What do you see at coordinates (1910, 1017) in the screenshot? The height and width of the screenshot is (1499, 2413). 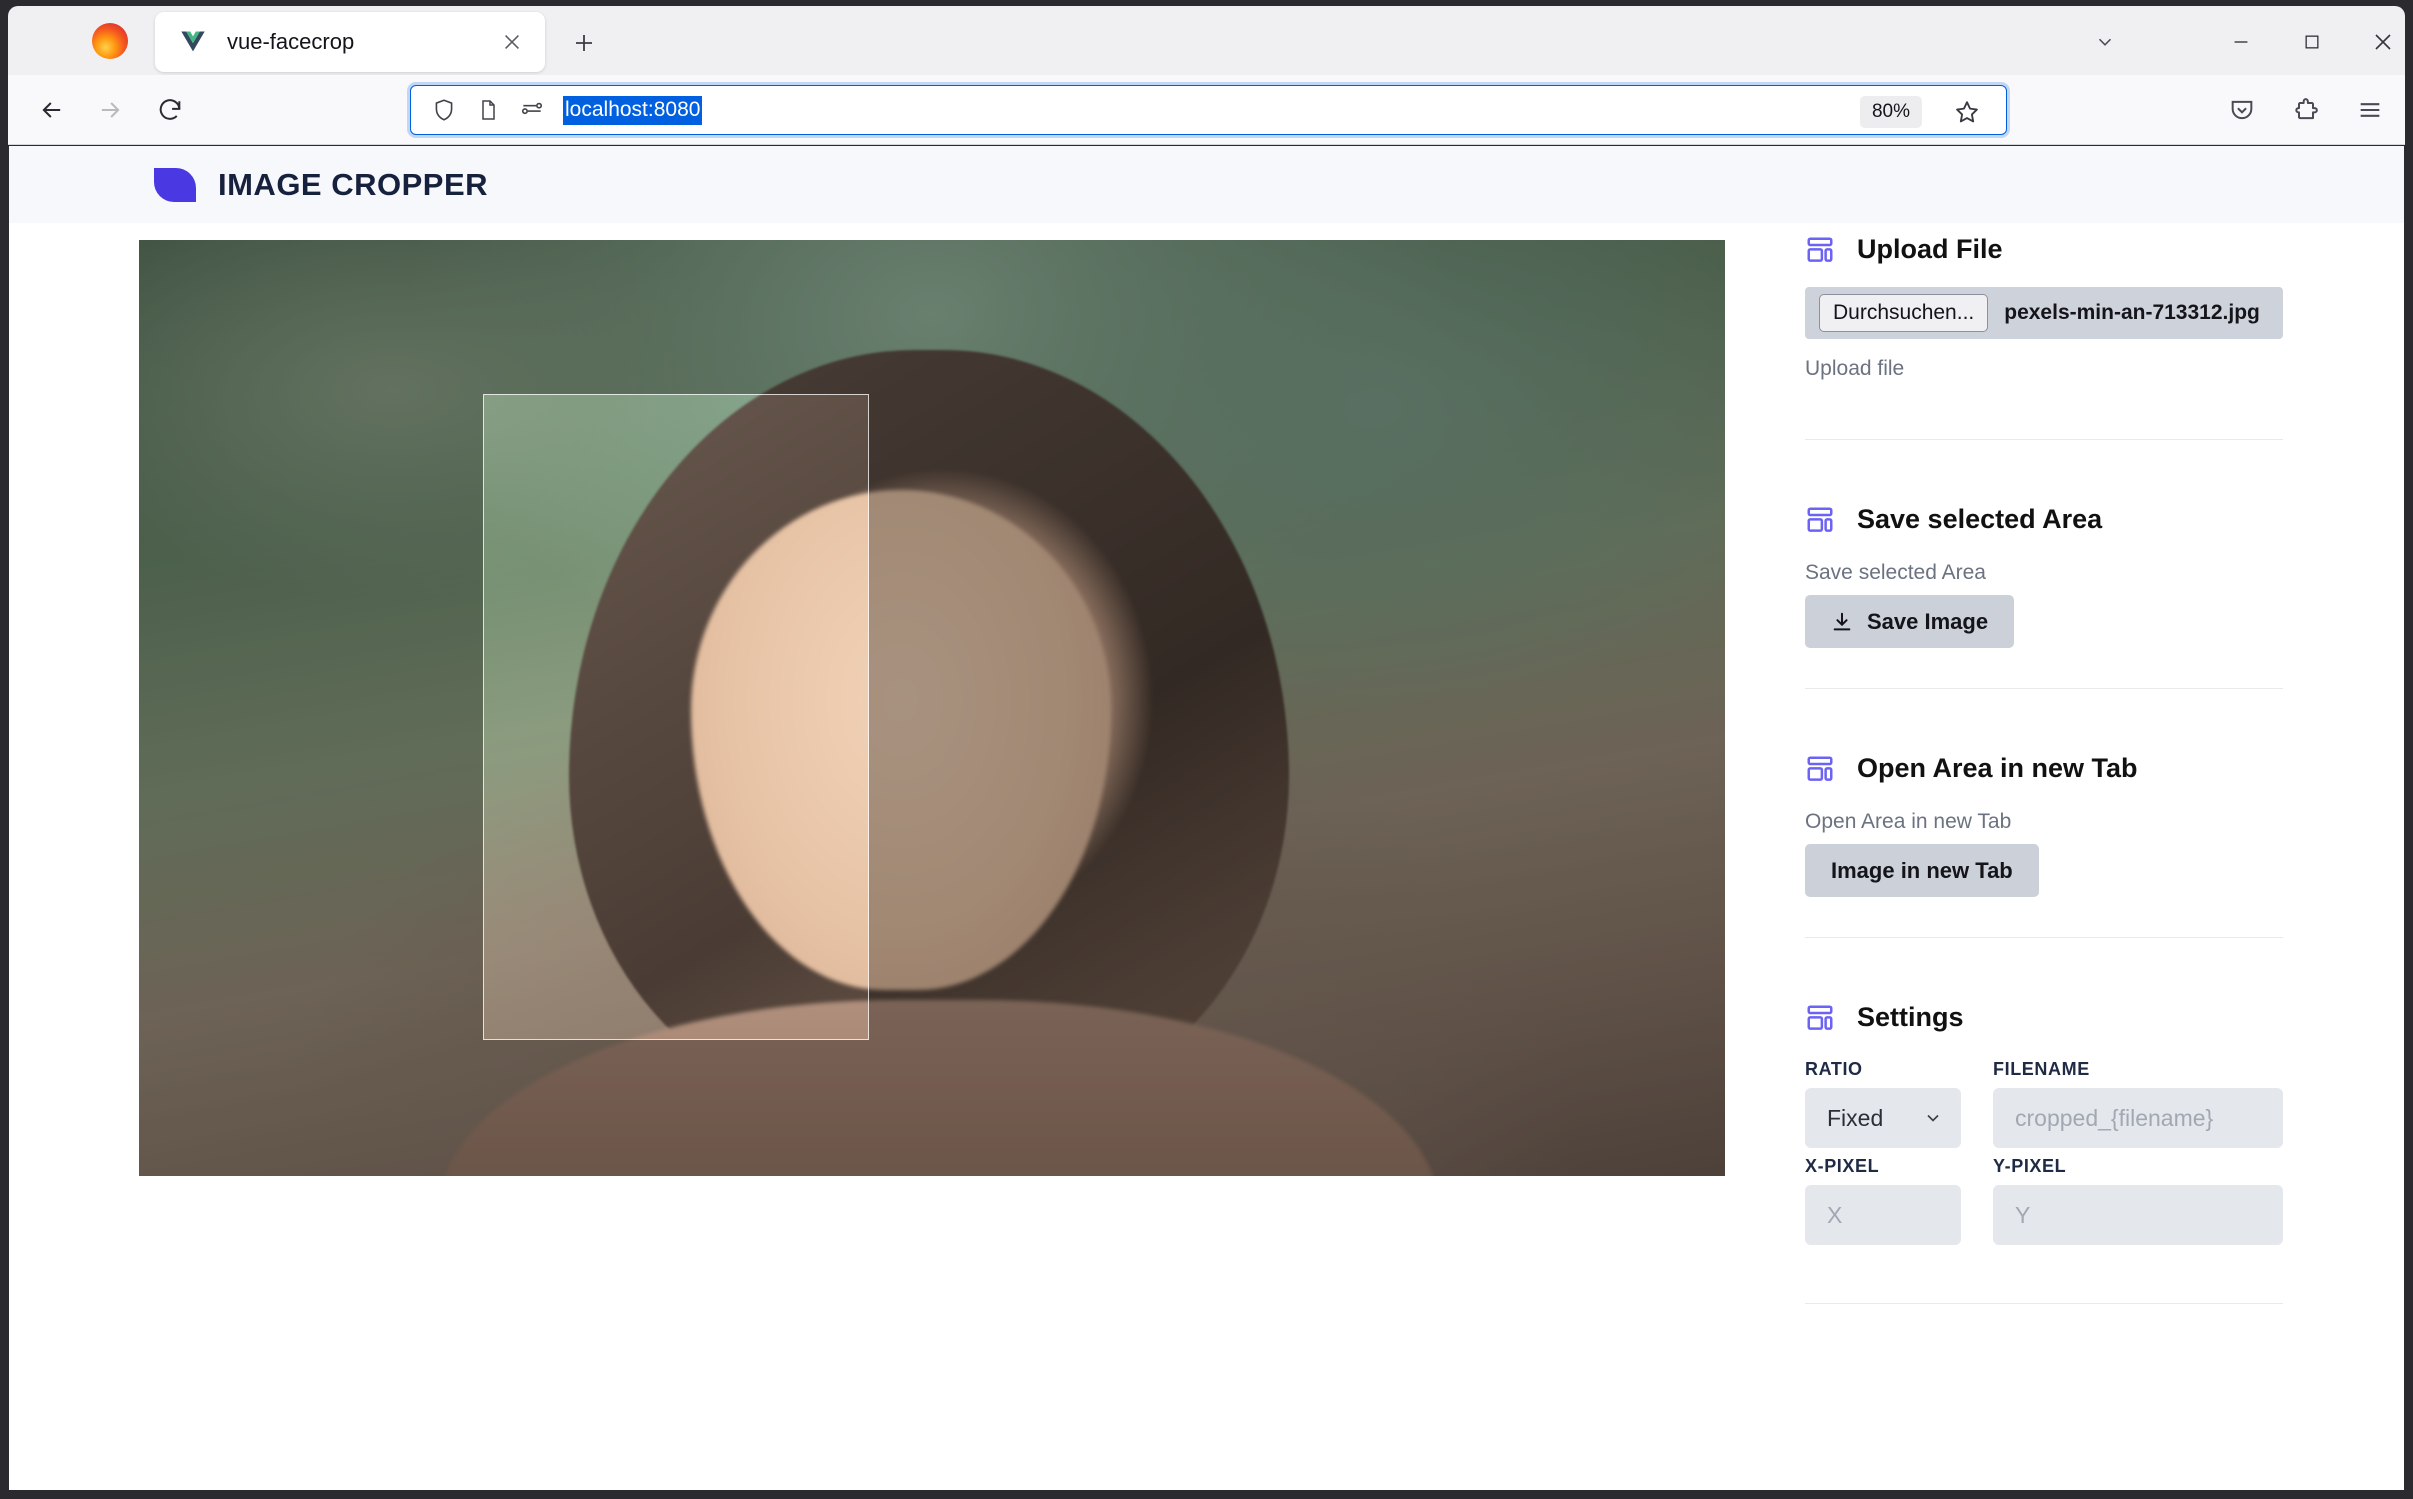 I see `section-title: Settings` at bounding box center [1910, 1017].